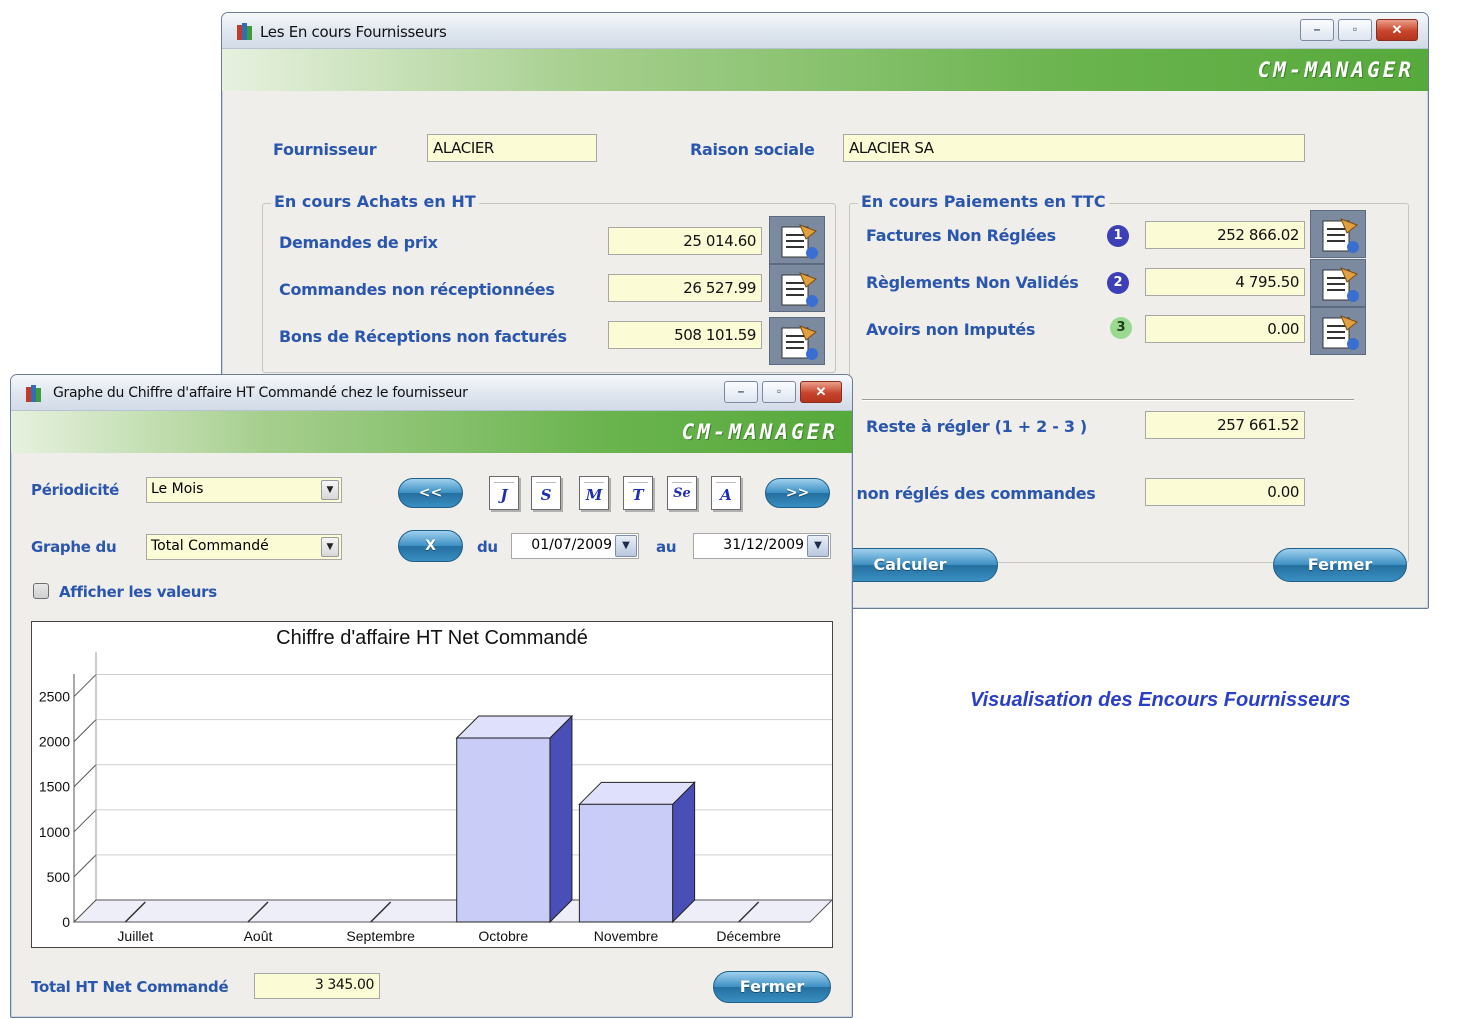 This screenshot has height=1019, width=1474. What do you see at coordinates (59, 877) in the screenshot?
I see `y-tick-label: 500` at bounding box center [59, 877].